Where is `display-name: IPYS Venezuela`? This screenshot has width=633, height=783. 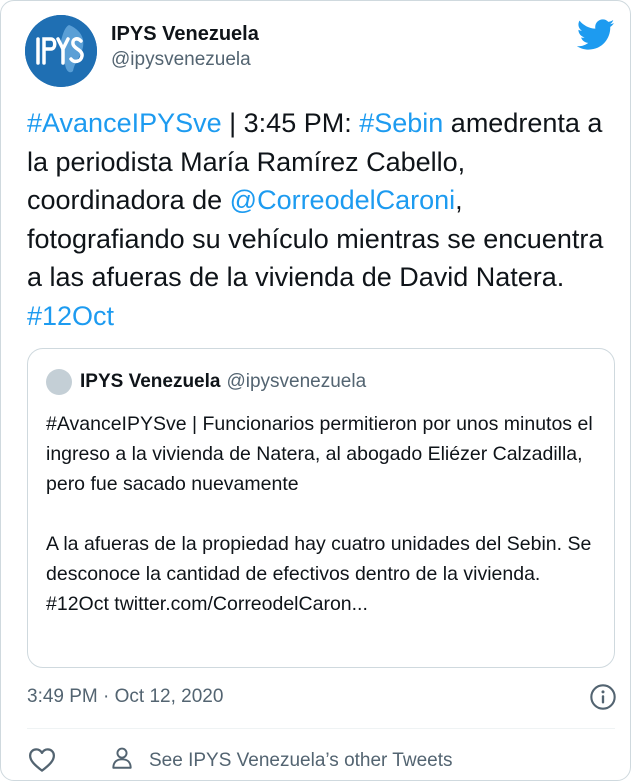
display-name: IPYS Venezuela is located at coordinates (185, 34).